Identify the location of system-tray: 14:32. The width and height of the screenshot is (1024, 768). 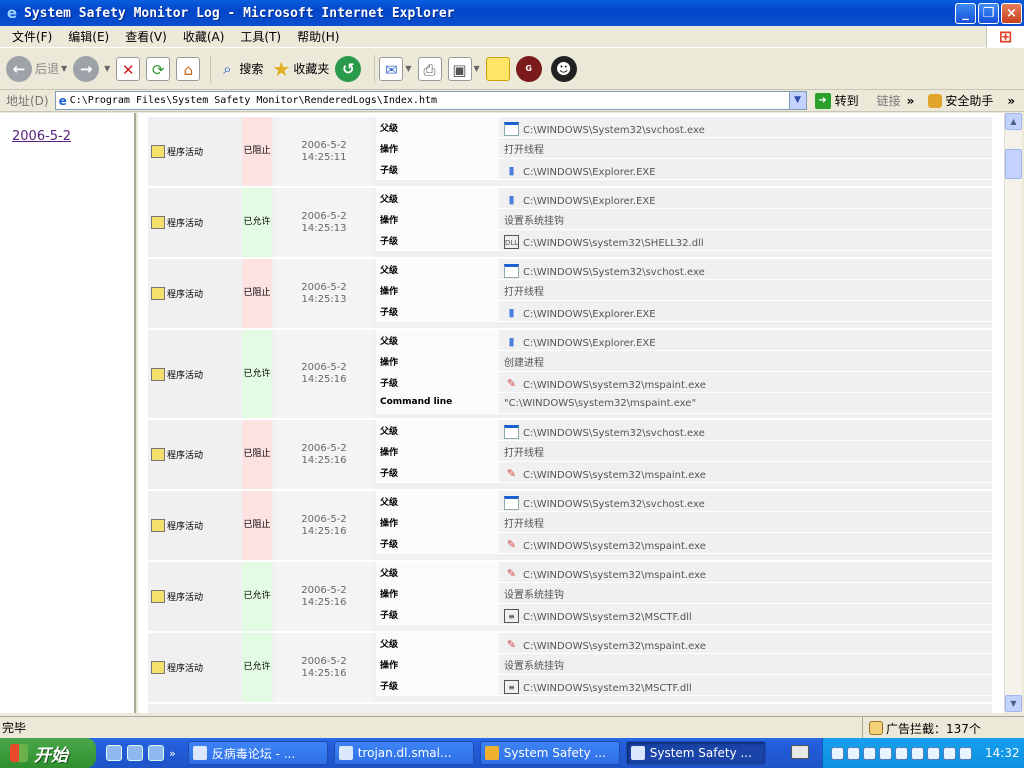
(907, 753).